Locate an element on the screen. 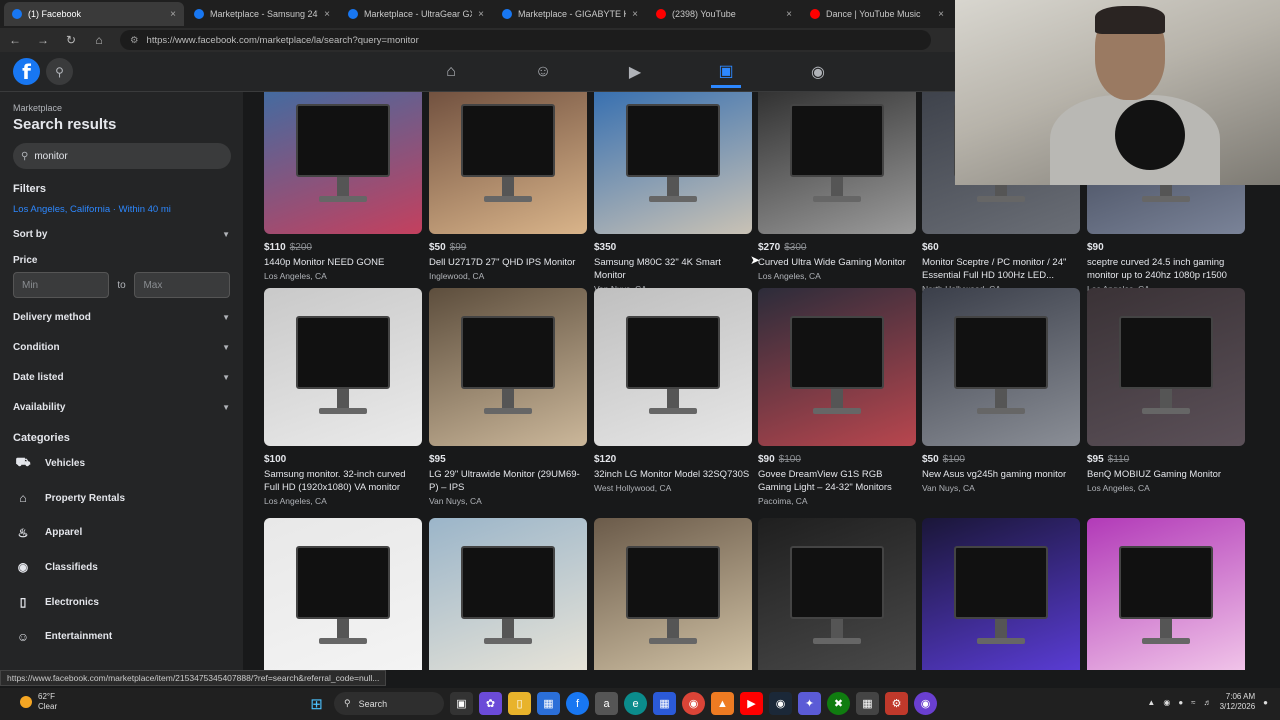 This screenshot has height=720, width=1280. location-filter-link: Los Angeles, California · Within 40 mi is located at coordinates (121, 209).